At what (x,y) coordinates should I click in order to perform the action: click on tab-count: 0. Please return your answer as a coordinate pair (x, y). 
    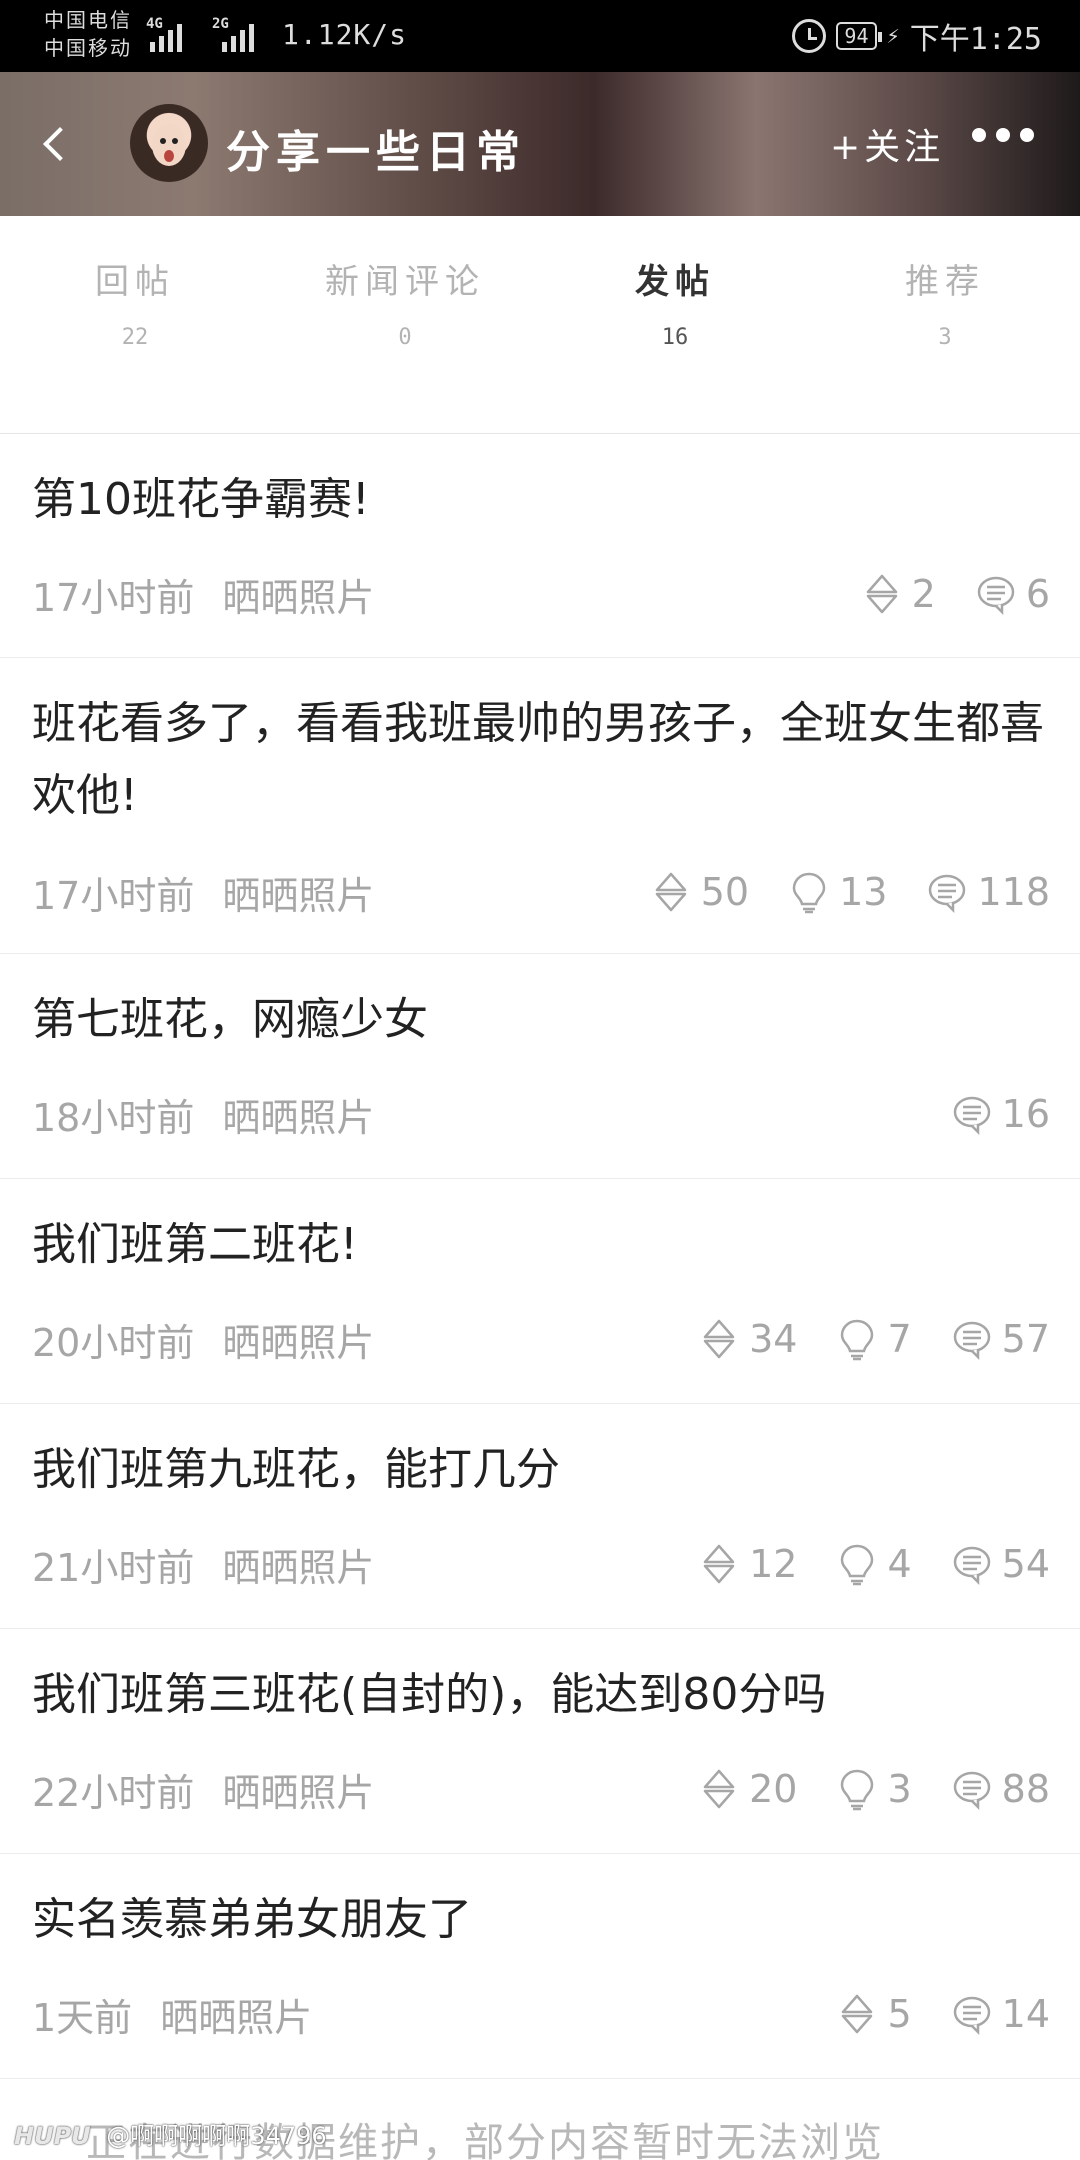
    Looking at the image, I should click on (405, 337).